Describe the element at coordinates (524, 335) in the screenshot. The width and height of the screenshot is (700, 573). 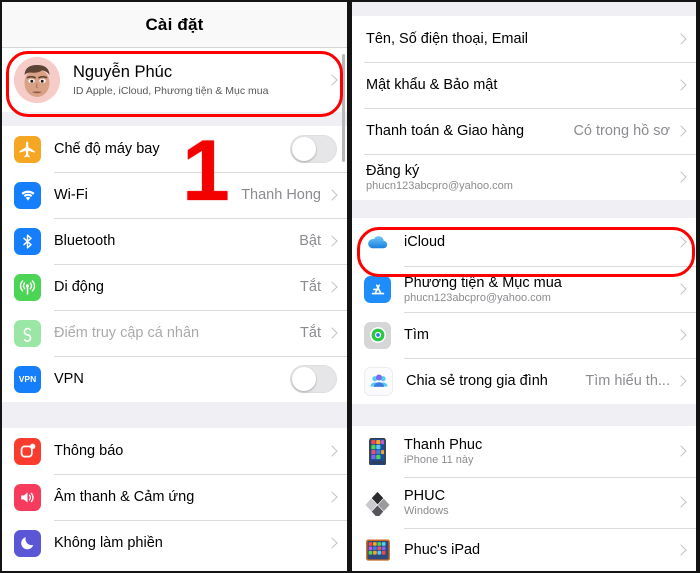
I see `settings-row-find-my: Tìm` at that location.